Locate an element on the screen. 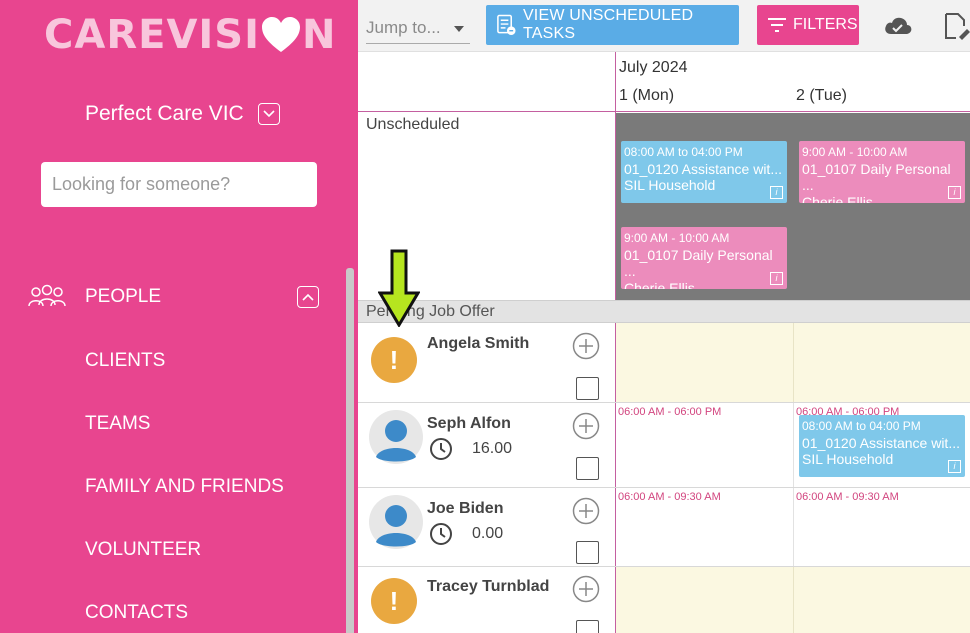 This screenshot has height=633, width=970. filters-label: FILTERS is located at coordinates (825, 24).